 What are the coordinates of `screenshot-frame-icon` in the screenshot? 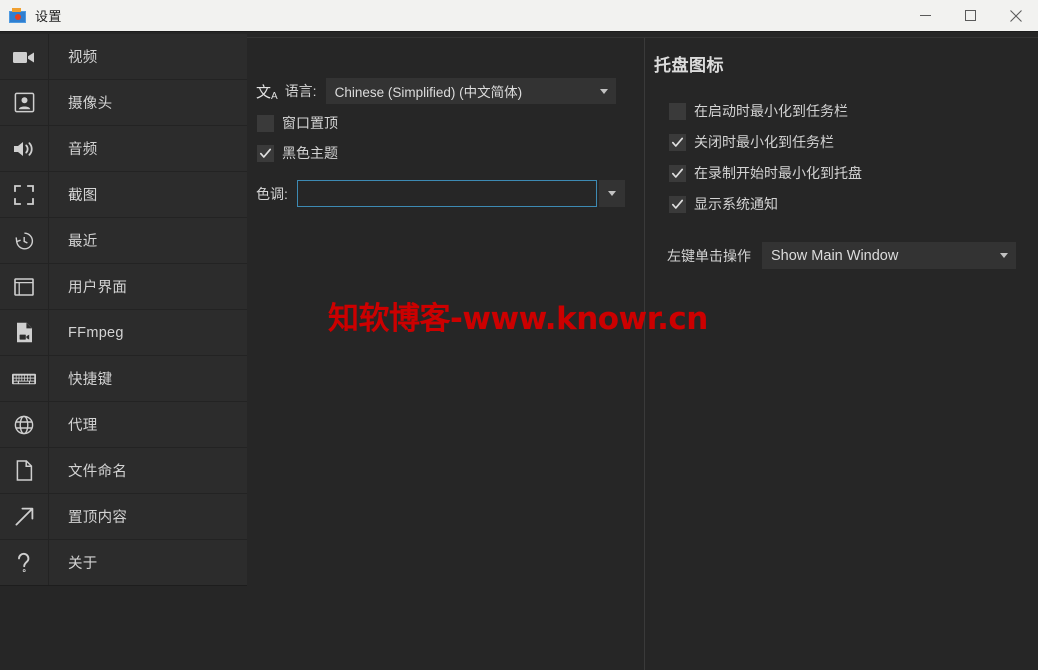 It's located at (24, 194).